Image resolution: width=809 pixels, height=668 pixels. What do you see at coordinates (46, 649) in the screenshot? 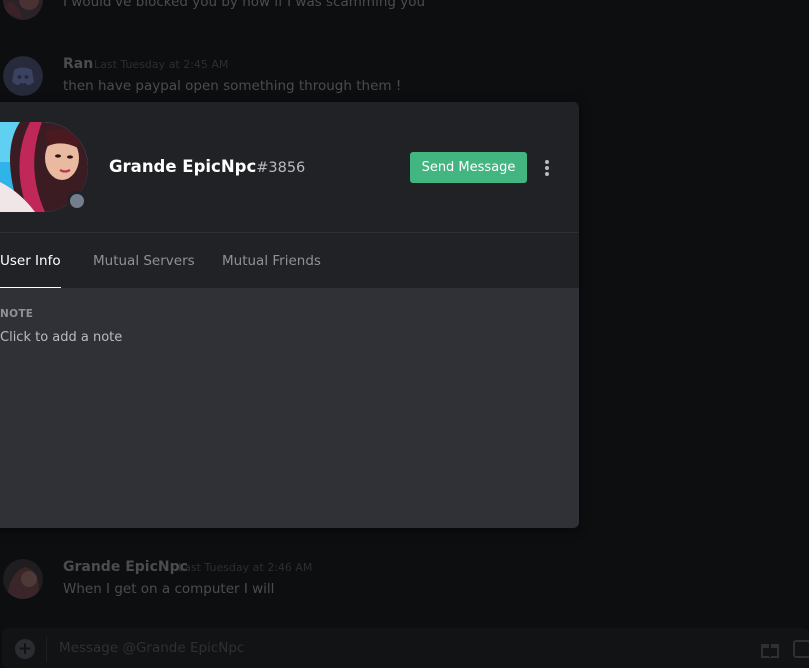
I see `divider` at bounding box center [46, 649].